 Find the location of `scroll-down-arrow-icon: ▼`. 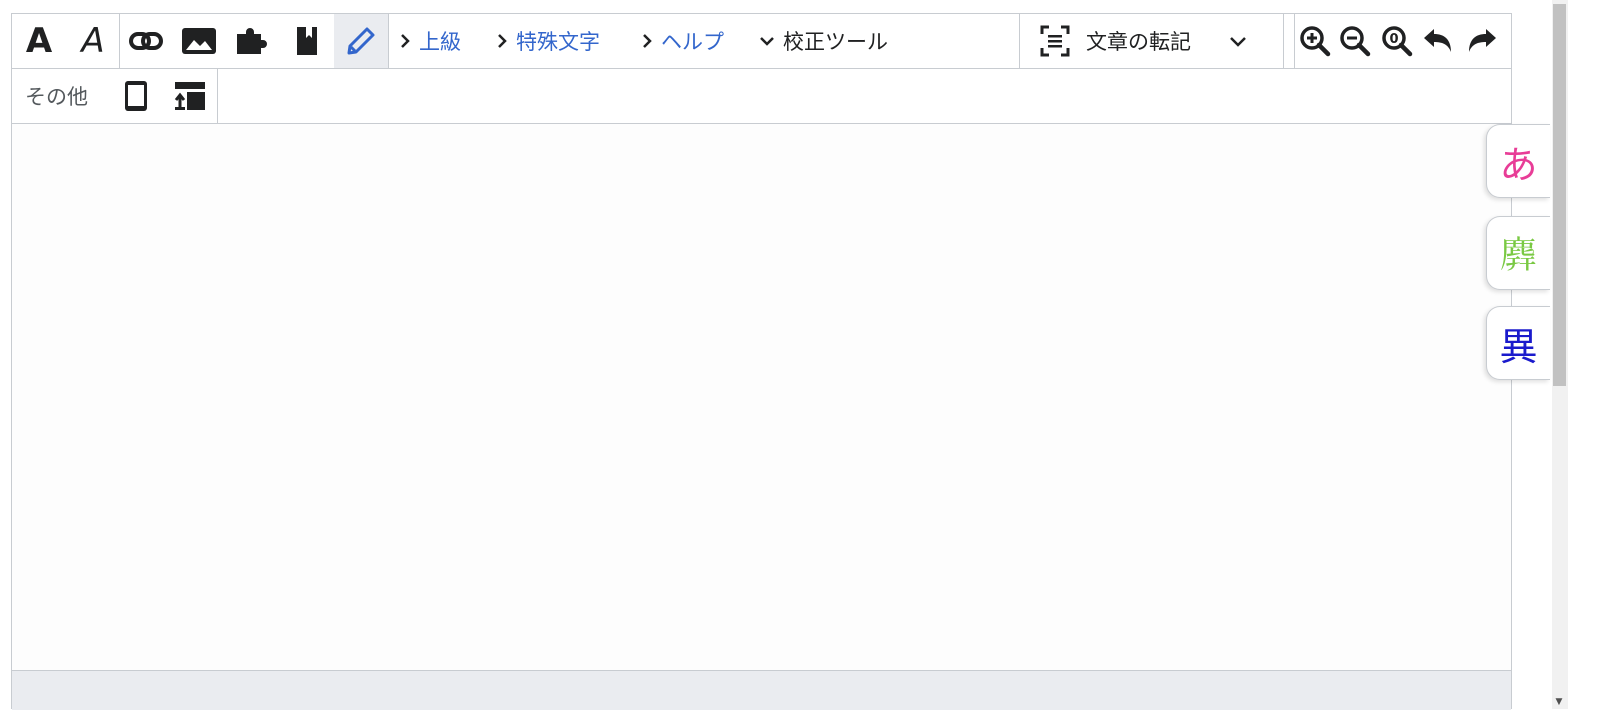

scroll-down-arrow-icon: ▼ is located at coordinates (1559, 702).